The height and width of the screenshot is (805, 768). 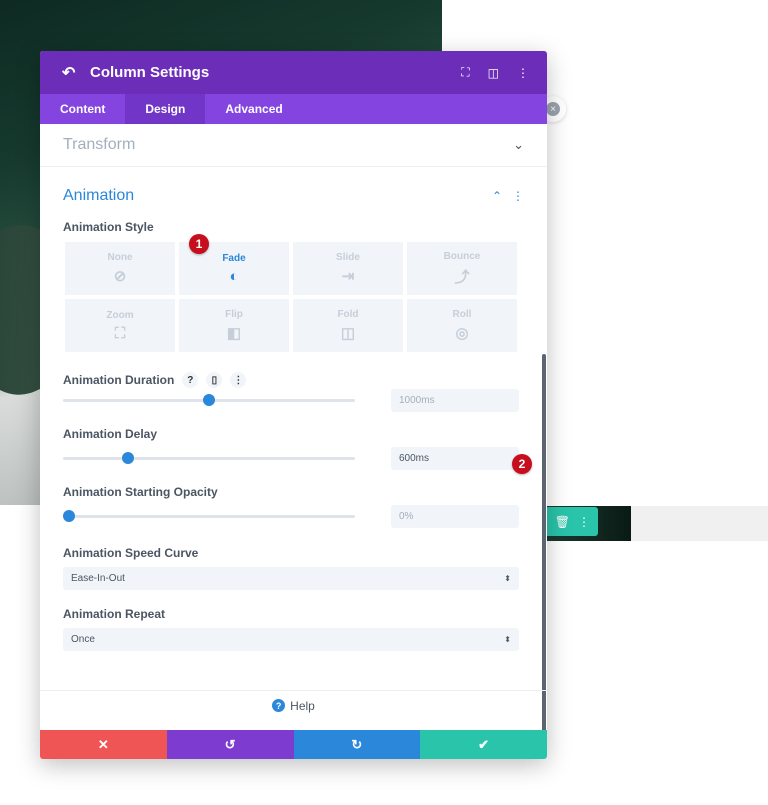 I want to click on undo-icon: ↺, so click(x=230, y=744).